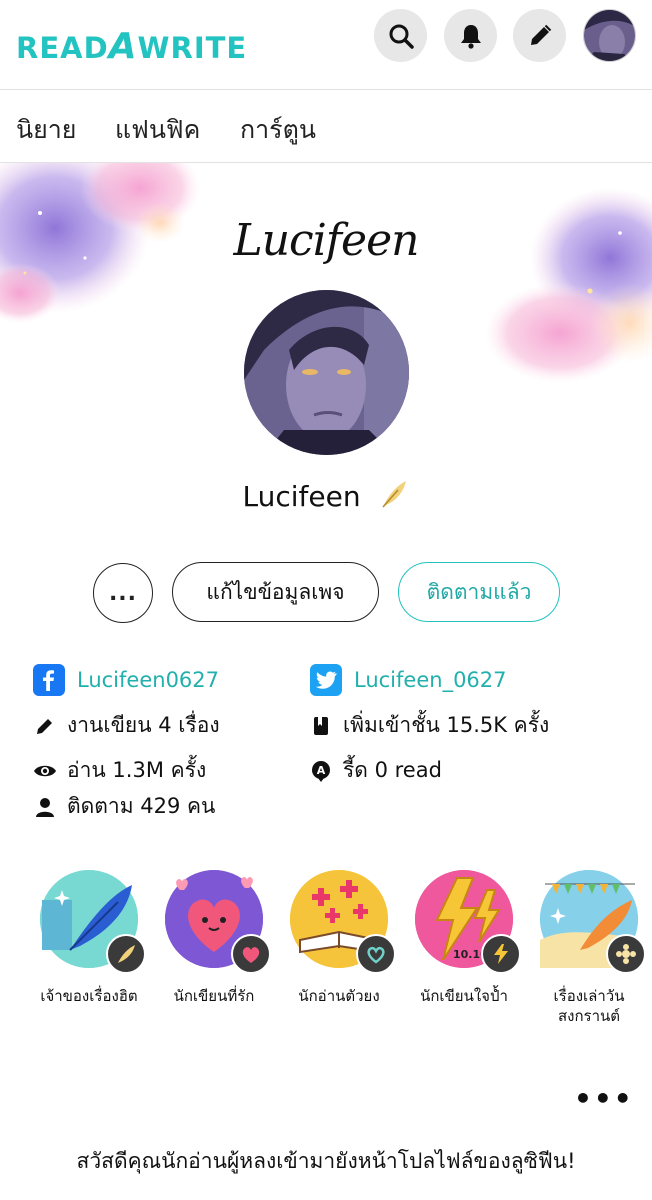 This screenshot has height=1200, width=652. I want to click on works-count: งานเขียน 4 เรื่อง, so click(143, 725).